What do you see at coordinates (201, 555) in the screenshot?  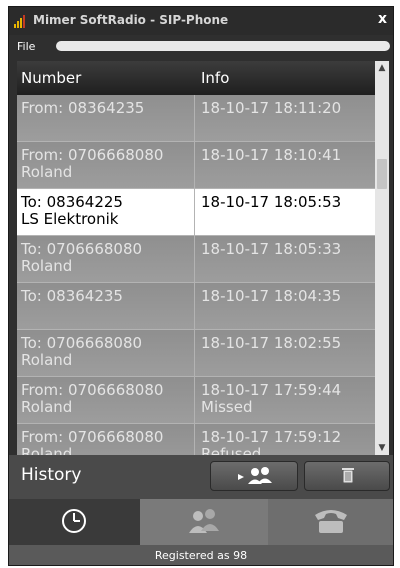 I see `registration-status: Registered as 98` at bounding box center [201, 555].